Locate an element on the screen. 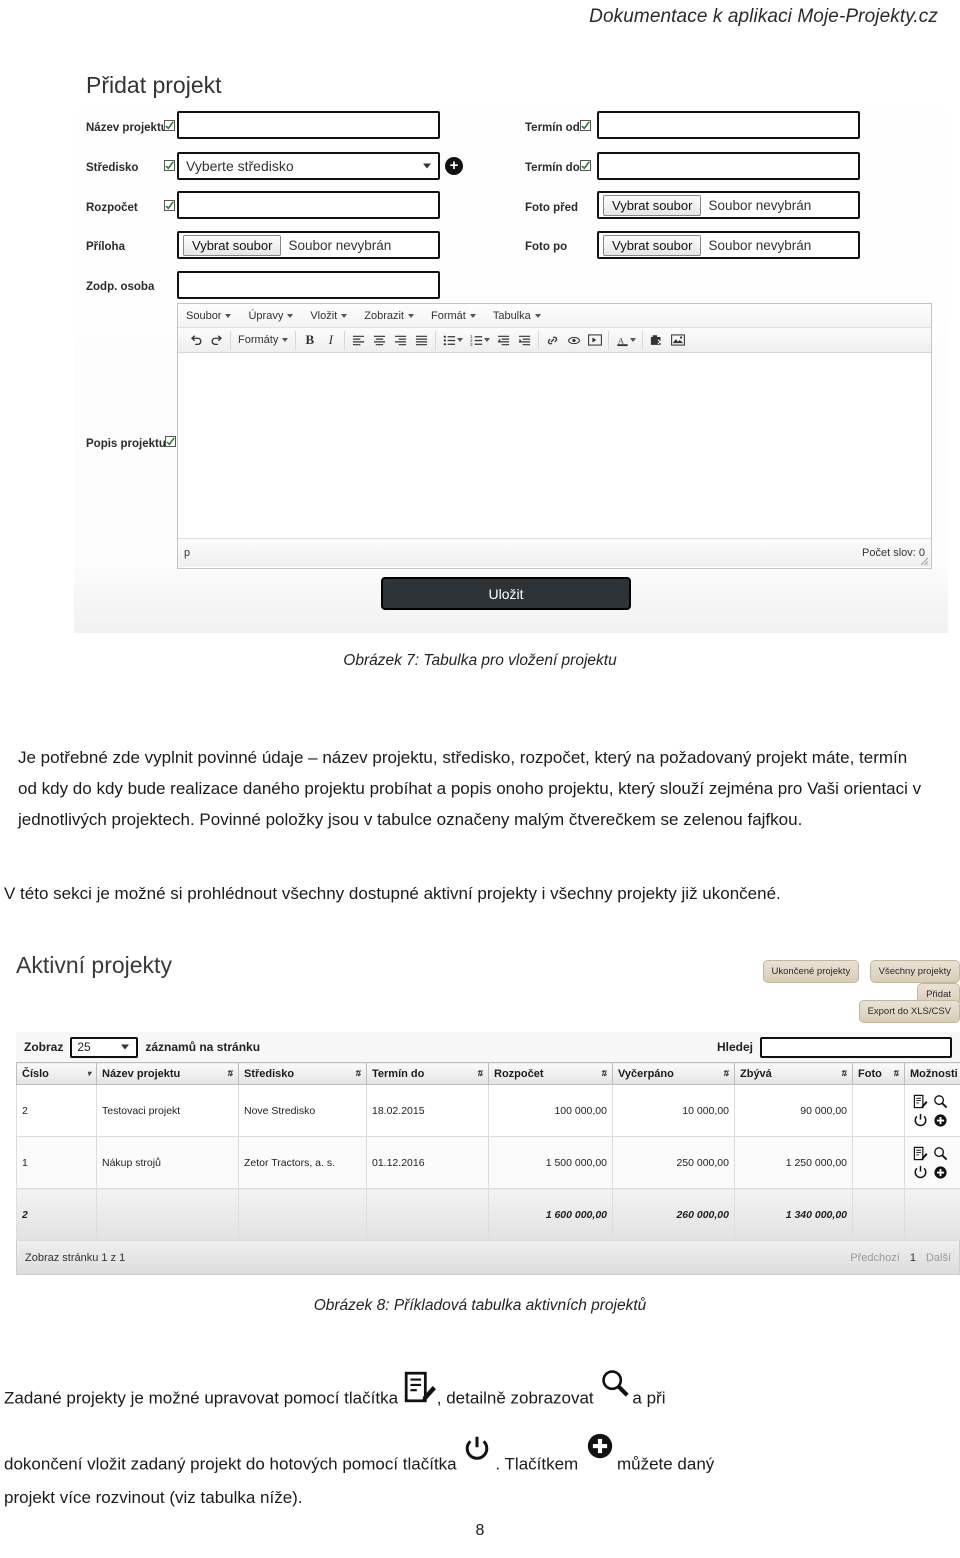 The height and width of the screenshot is (1558, 960). input-rozpocet is located at coordinates (308, 205).